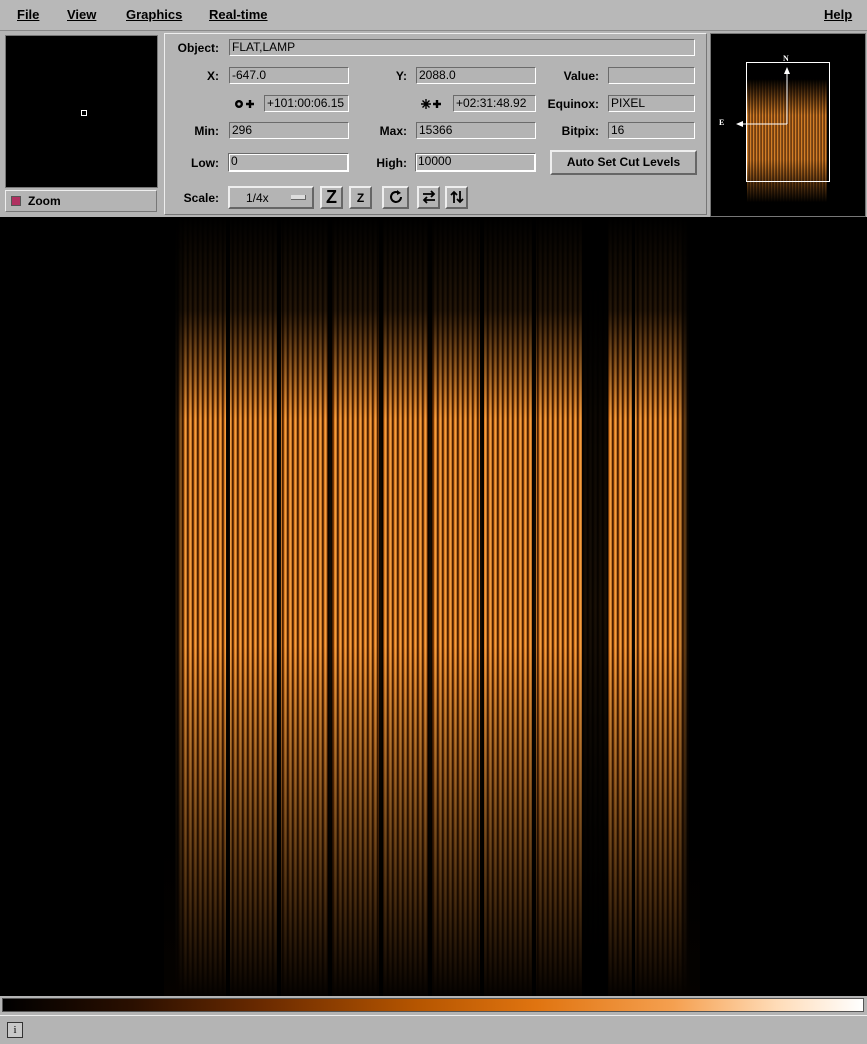  Describe the element at coordinates (271, 197) in the screenshot. I see `scale-select: 1/4x` at that location.